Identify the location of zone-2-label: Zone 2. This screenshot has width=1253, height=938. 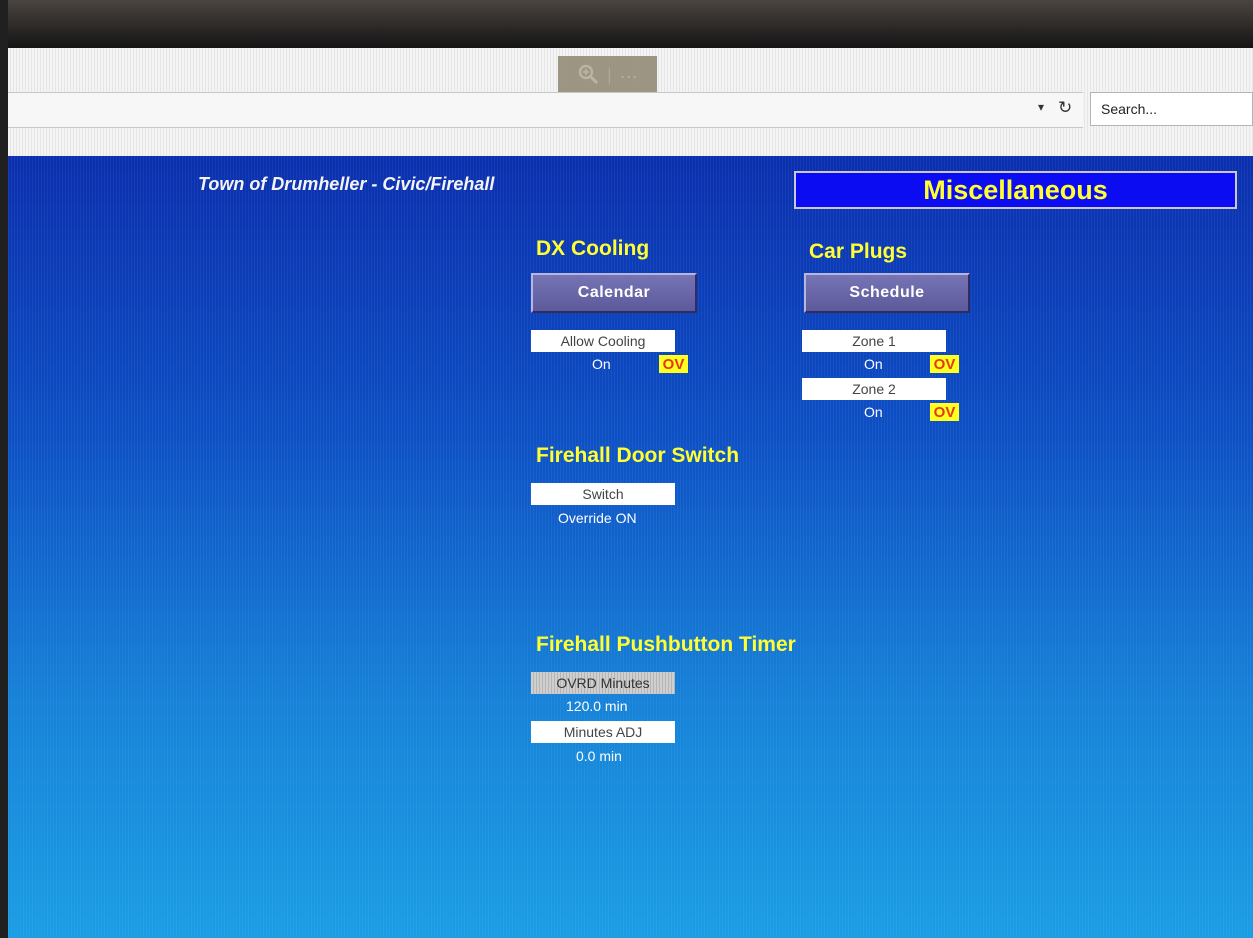
(874, 389).